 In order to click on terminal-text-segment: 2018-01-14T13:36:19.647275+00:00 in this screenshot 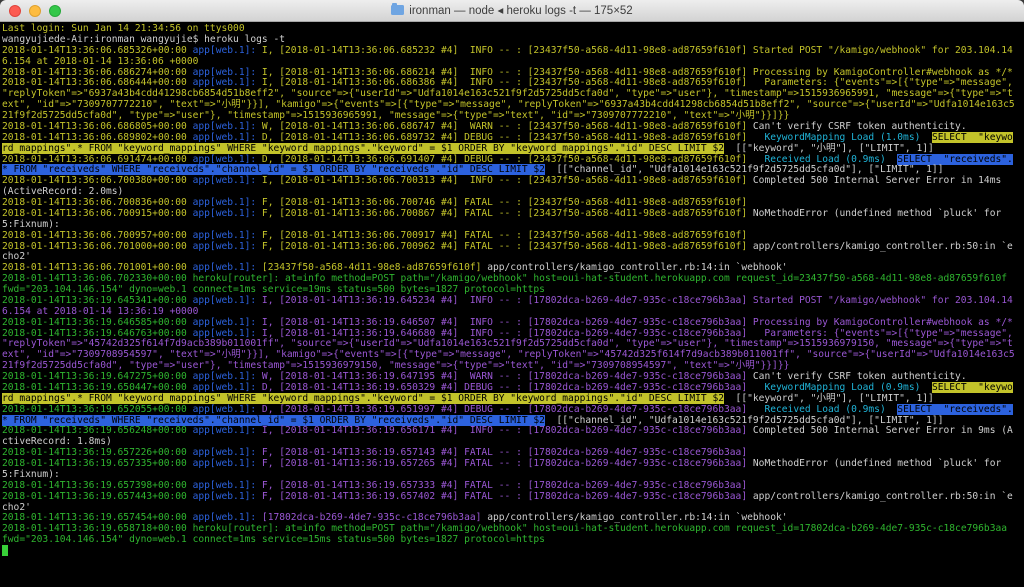, I will do `click(97, 376)`.